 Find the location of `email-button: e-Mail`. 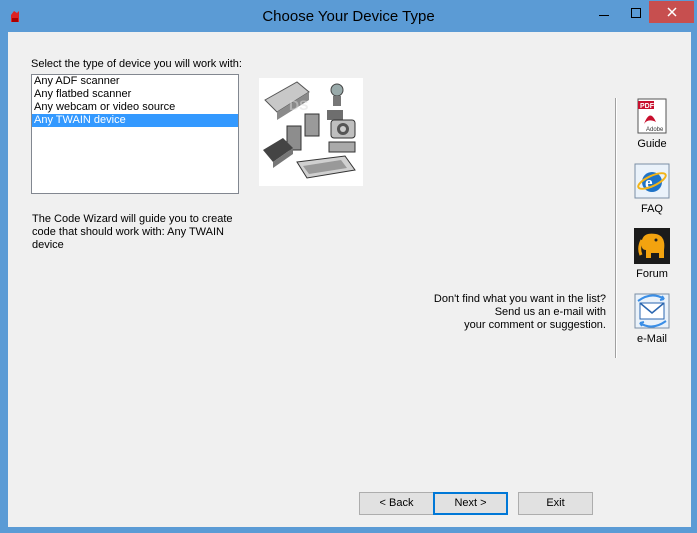

email-button: e-Mail is located at coordinates (652, 319).